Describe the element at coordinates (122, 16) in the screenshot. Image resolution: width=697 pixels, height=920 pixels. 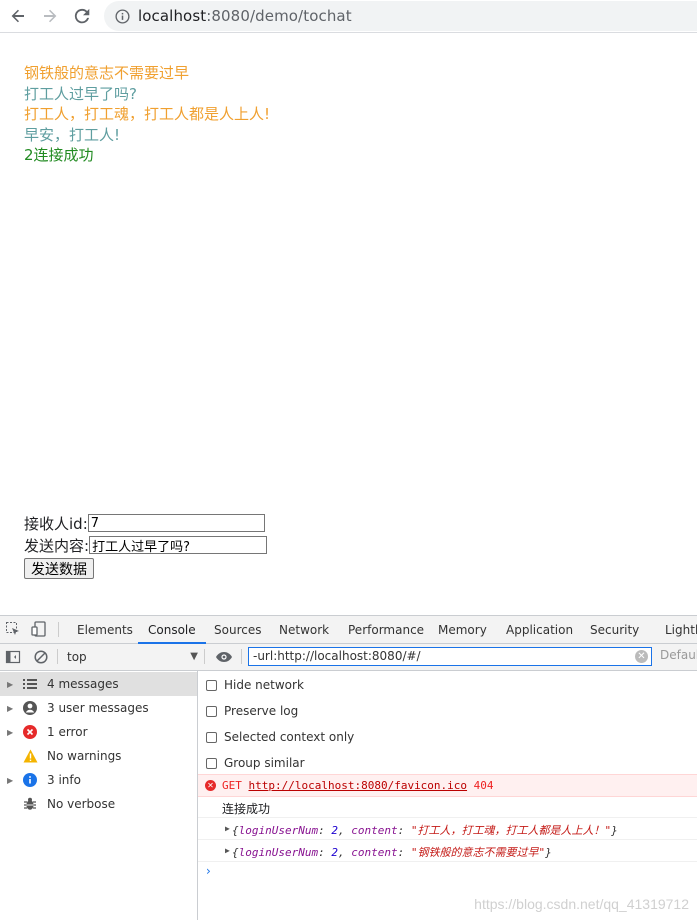
I see `info-icon` at that location.